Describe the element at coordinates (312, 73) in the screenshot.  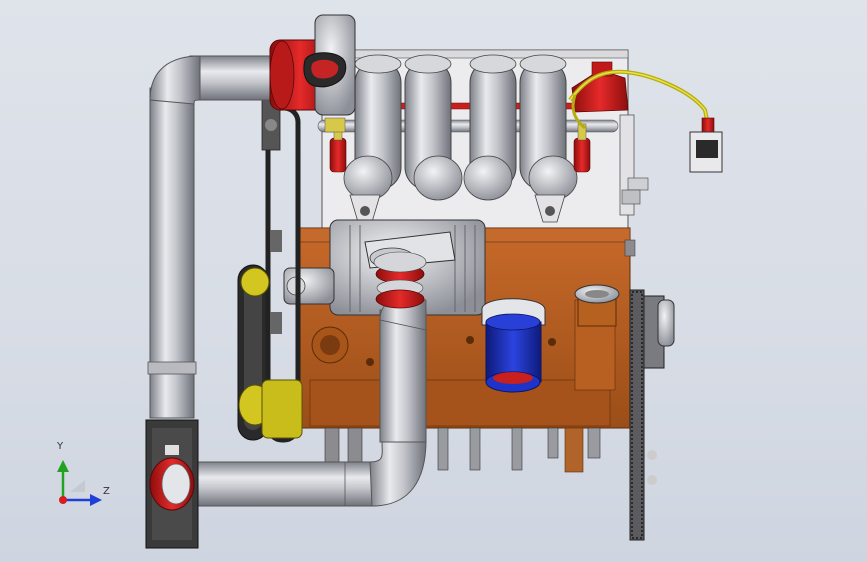
I see `throttle-body` at that location.